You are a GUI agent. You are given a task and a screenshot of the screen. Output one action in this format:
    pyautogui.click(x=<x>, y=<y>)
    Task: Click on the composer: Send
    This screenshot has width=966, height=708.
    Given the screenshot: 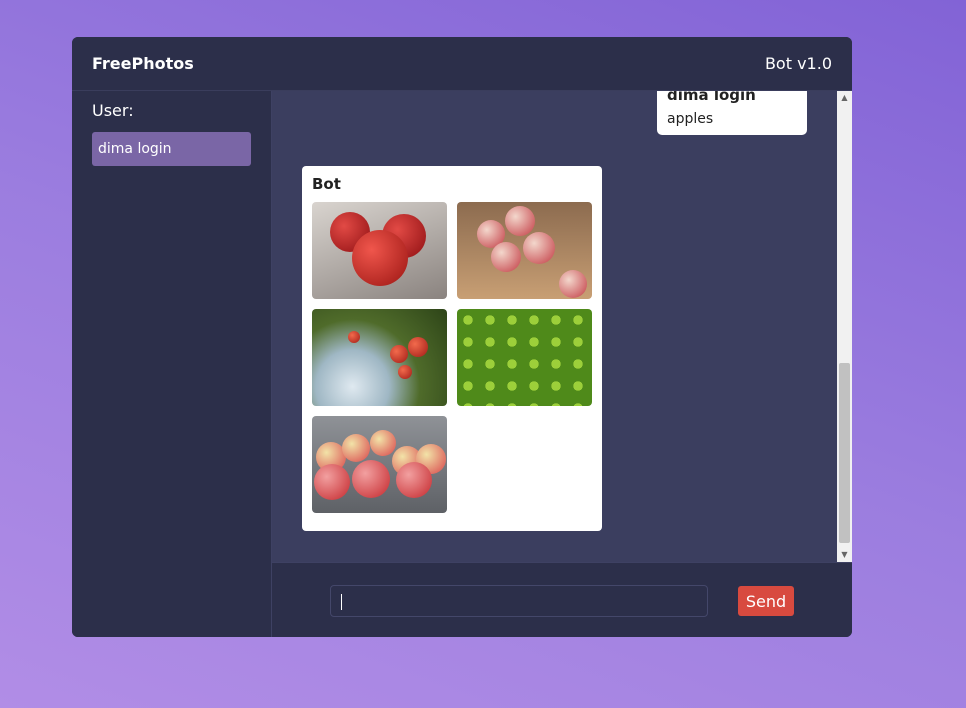 What is the action you would take?
    pyautogui.click(x=562, y=599)
    